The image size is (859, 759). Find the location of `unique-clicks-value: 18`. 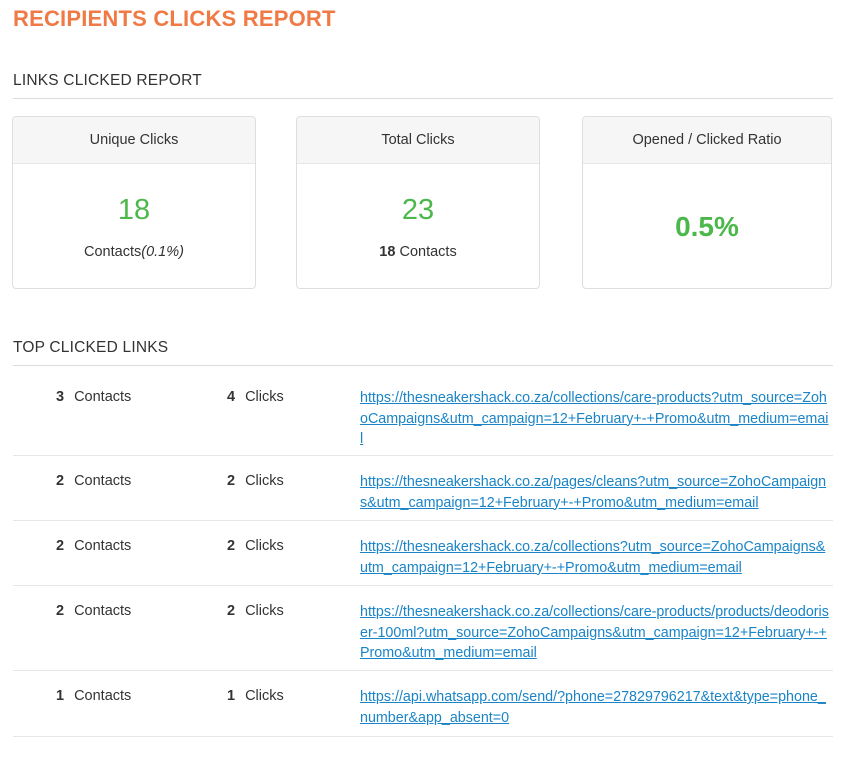

unique-clicks-value: 18 is located at coordinates (134, 210).